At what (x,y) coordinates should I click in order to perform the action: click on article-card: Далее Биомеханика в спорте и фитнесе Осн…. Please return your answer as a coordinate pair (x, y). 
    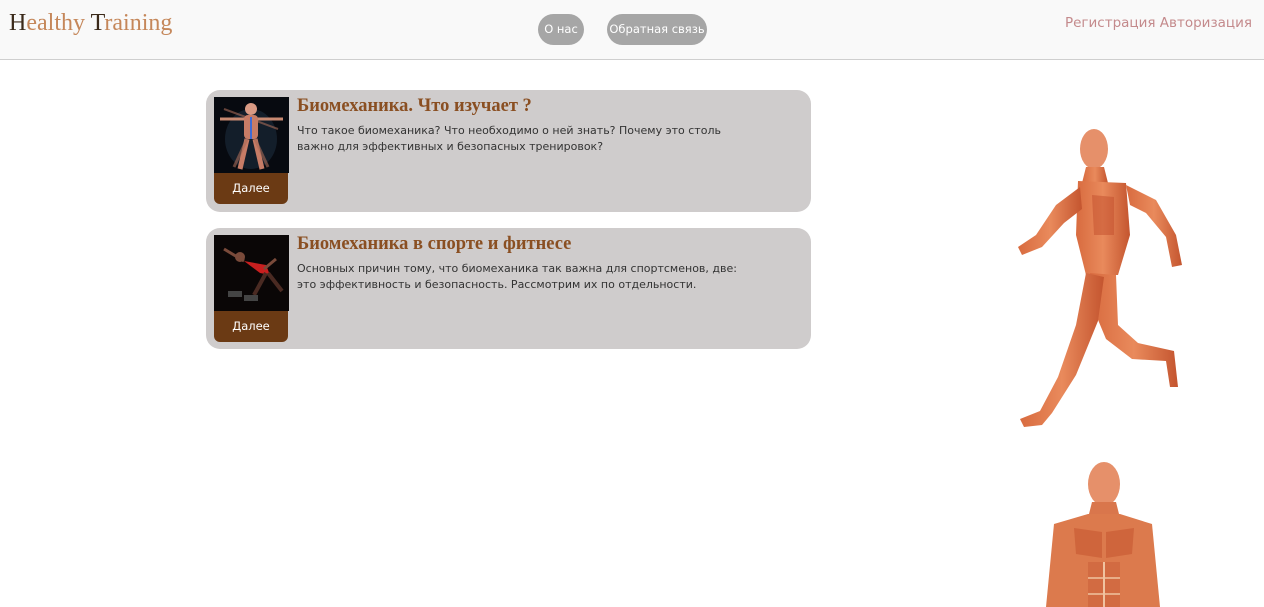
    Looking at the image, I should click on (508, 288).